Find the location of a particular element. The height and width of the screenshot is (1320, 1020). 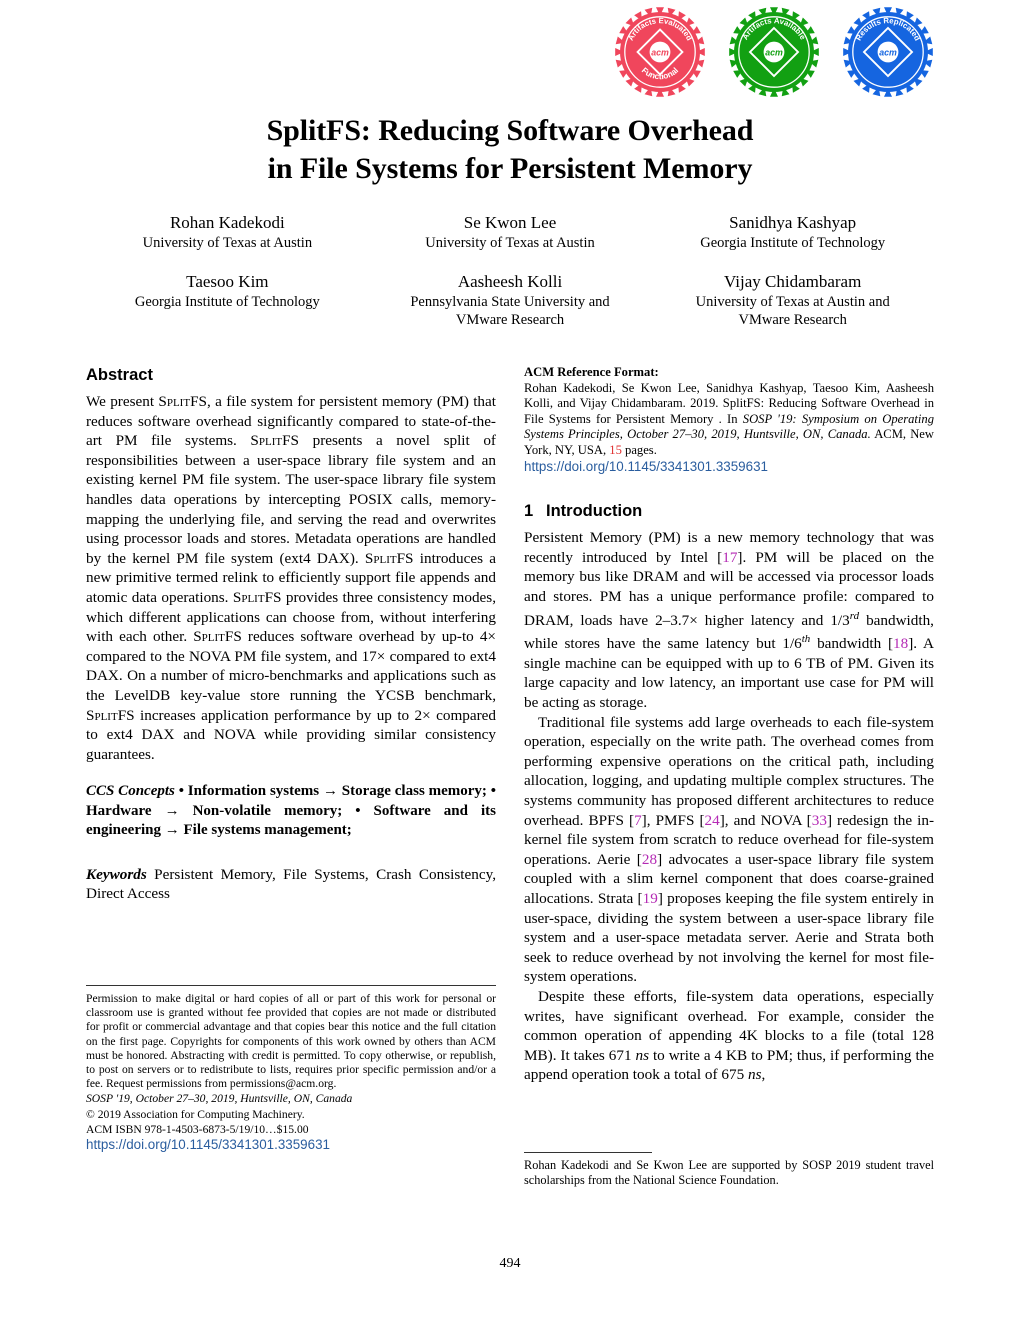

citation-24: 24 is located at coordinates (712, 820).